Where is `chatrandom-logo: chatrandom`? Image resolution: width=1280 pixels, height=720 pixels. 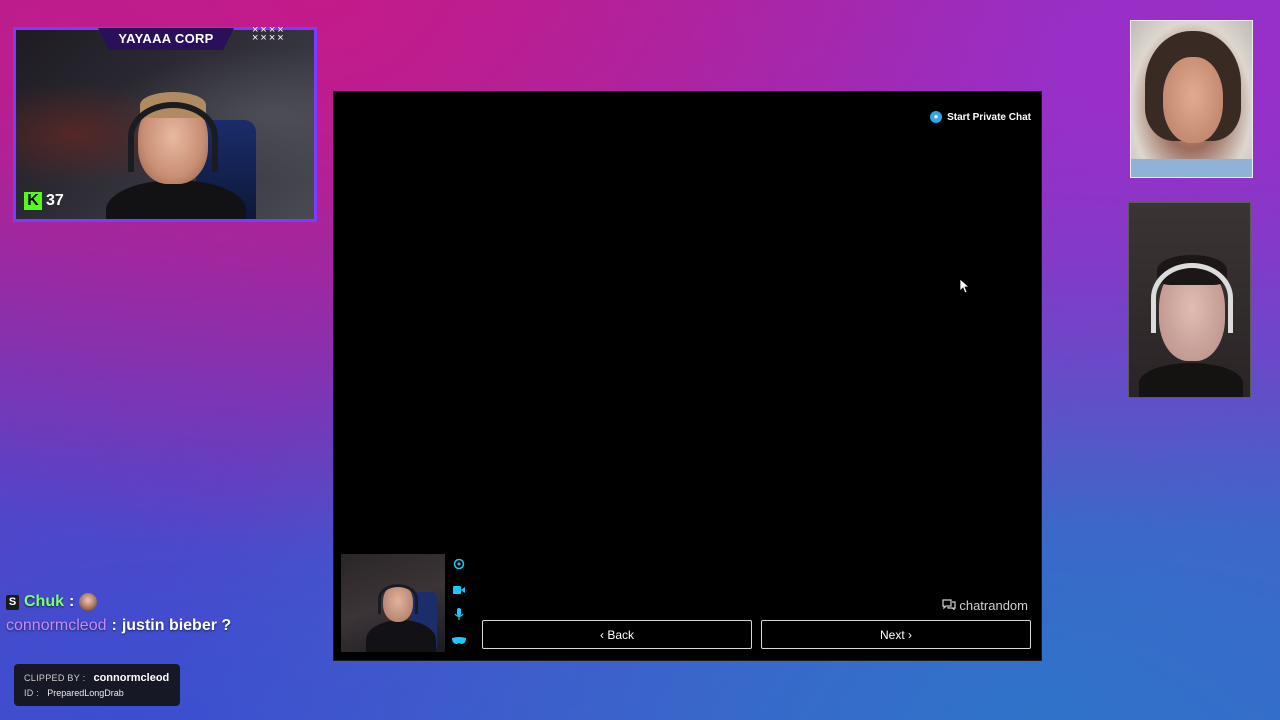 chatrandom-logo: chatrandom is located at coordinates (985, 605).